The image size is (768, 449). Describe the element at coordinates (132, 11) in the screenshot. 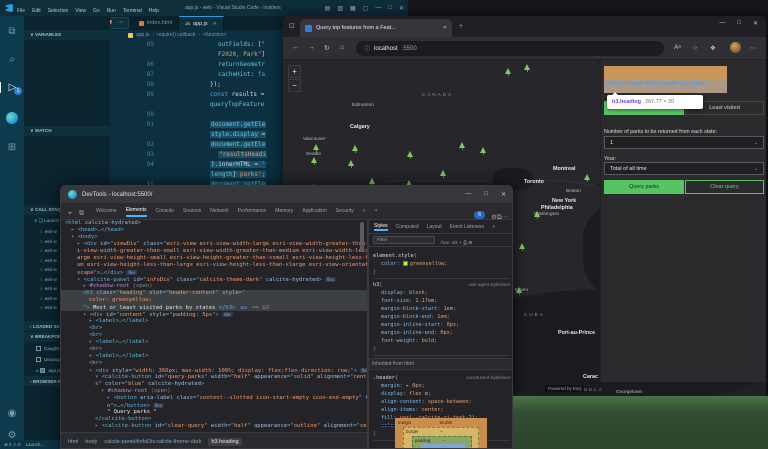

I see `menu-terminal: Terminal` at that location.